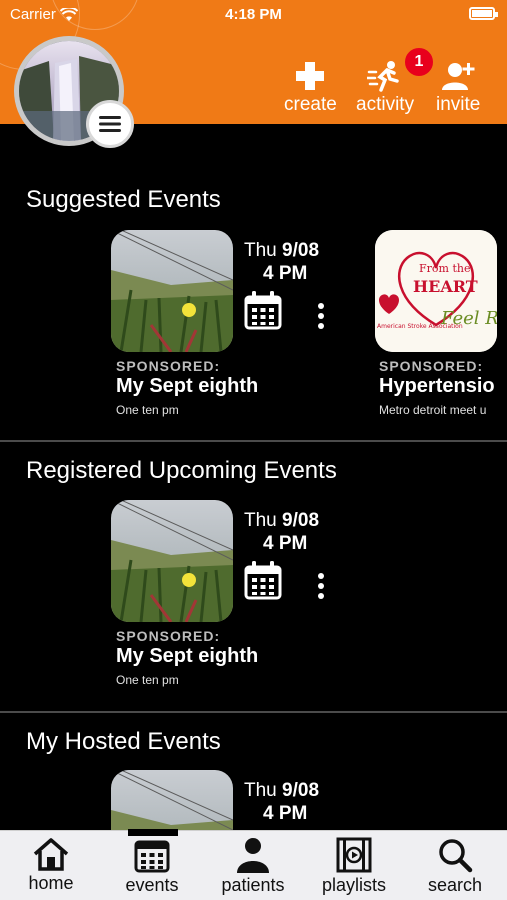  I want to click on tab-playlists: playlists, so click(354, 866).